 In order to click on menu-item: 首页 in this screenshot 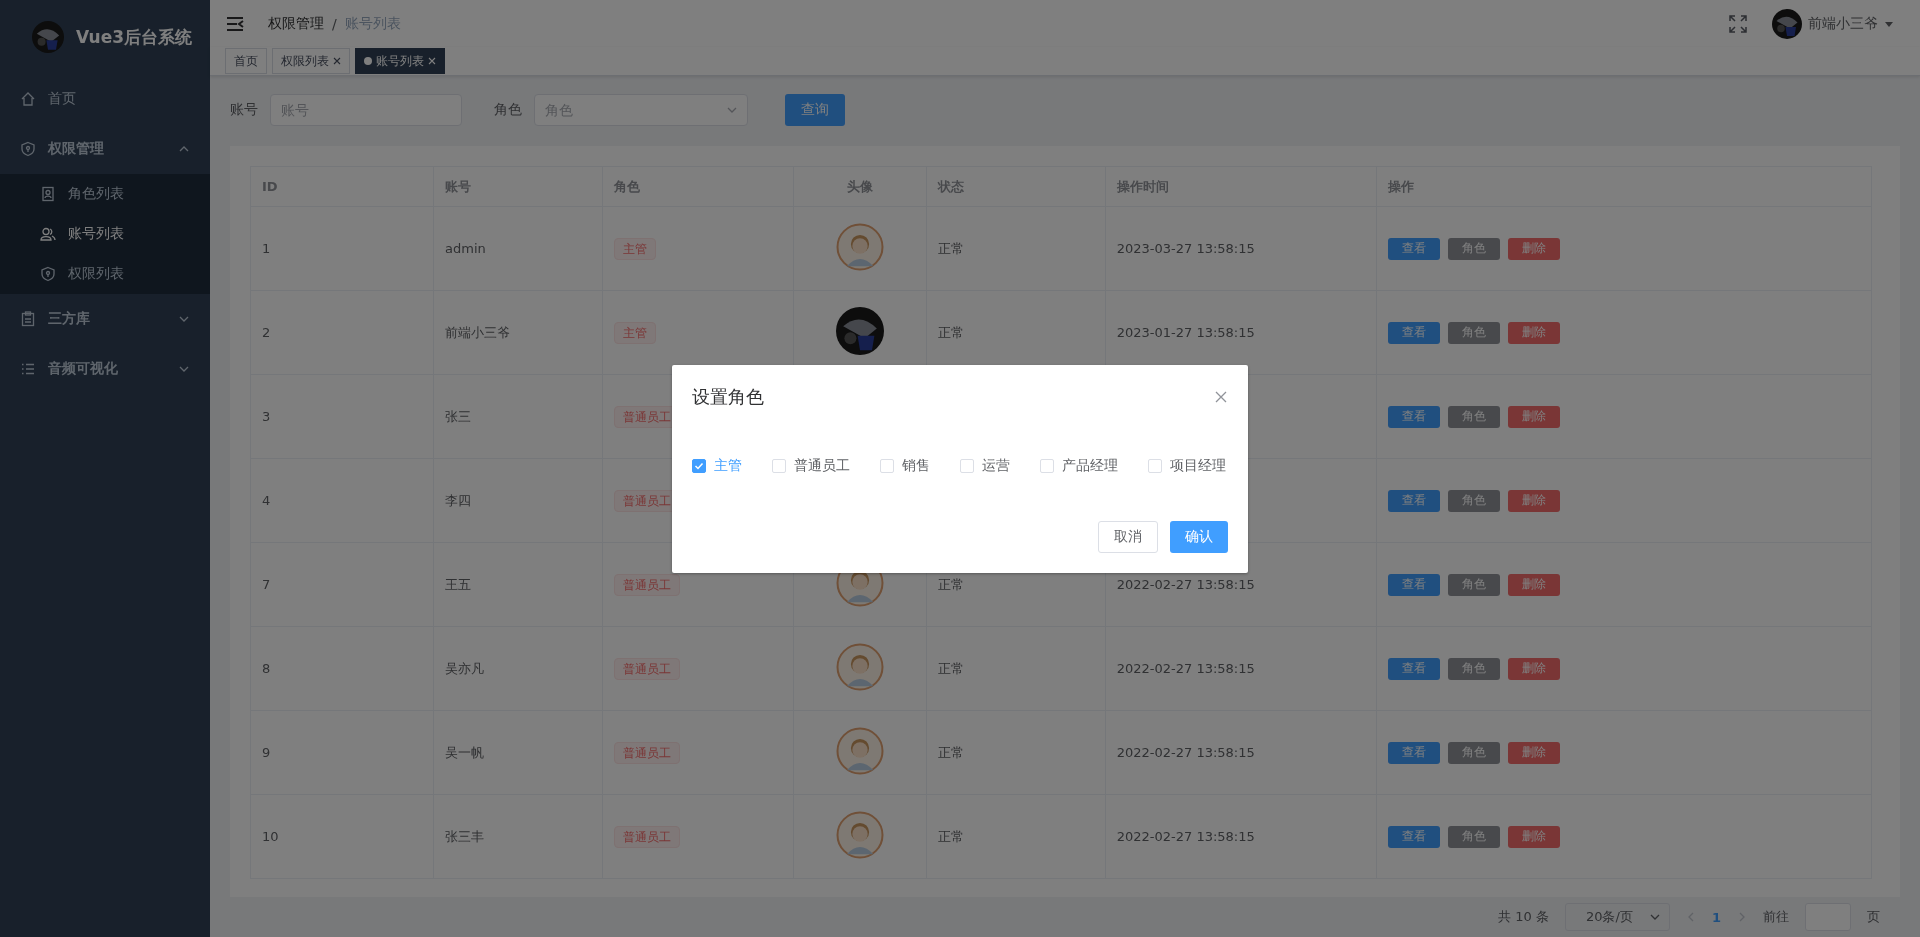, I will do `click(105, 99)`.